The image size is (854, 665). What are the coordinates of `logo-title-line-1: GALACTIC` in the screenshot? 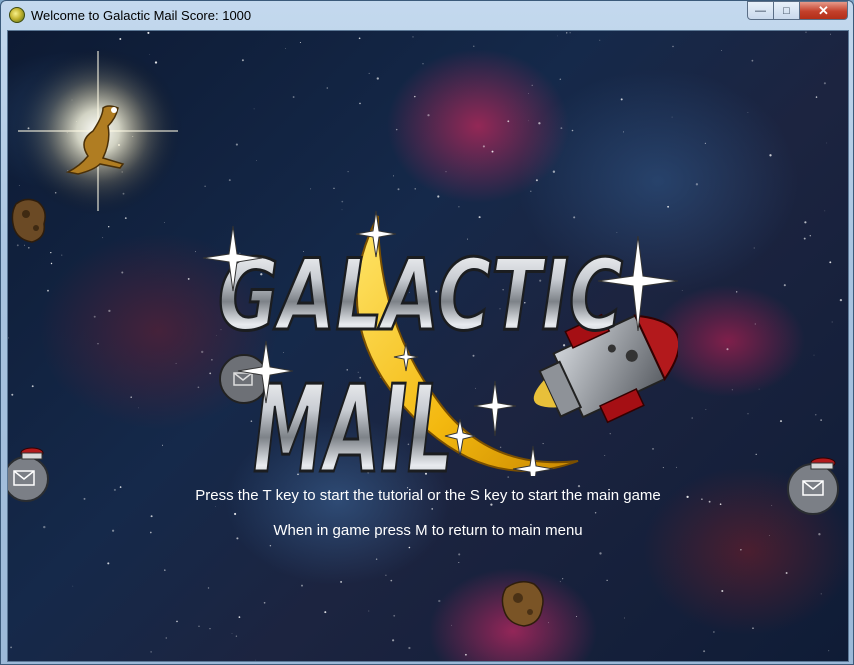 It's located at (420, 296).